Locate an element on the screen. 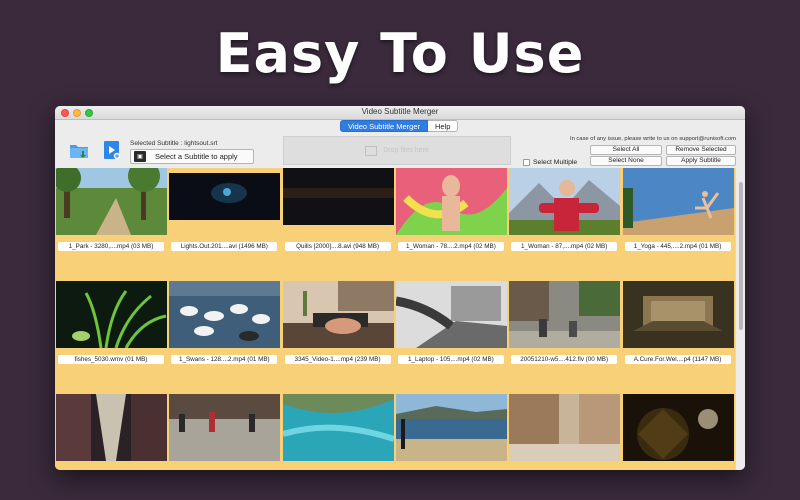 Image resolution: width=800 pixels, height=500 pixels. select-all-button: Select All is located at coordinates (626, 150).